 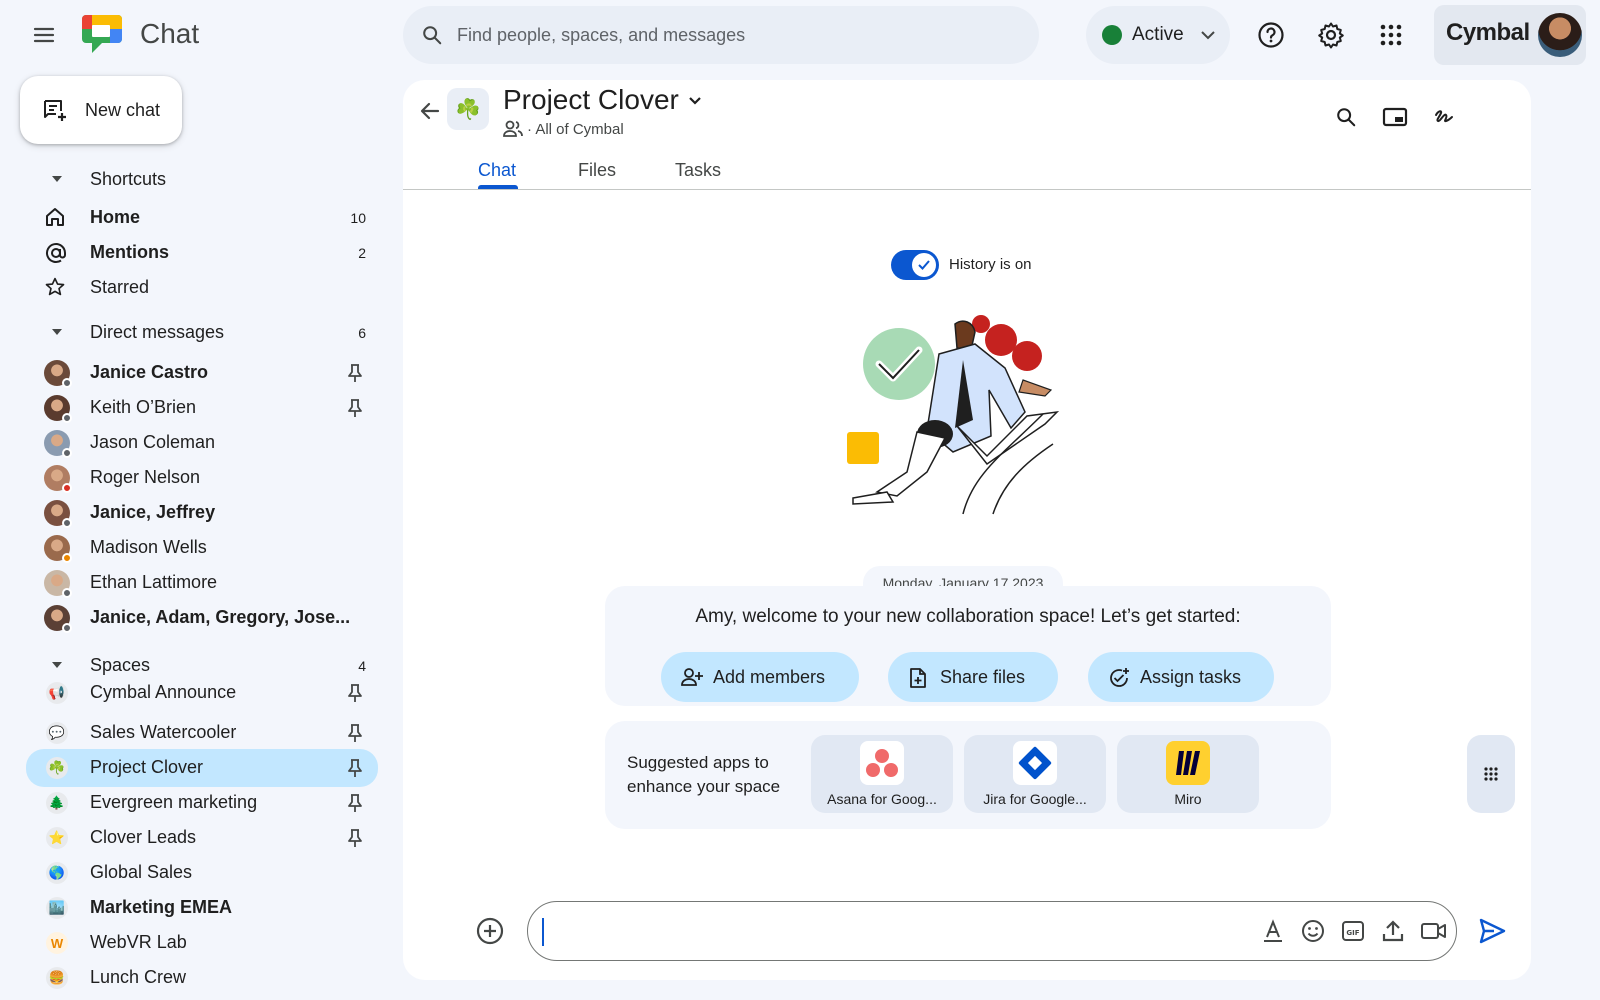 What do you see at coordinates (202, 218) in the screenshot?
I see `sidebar-item-home: Home 10` at bounding box center [202, 218].